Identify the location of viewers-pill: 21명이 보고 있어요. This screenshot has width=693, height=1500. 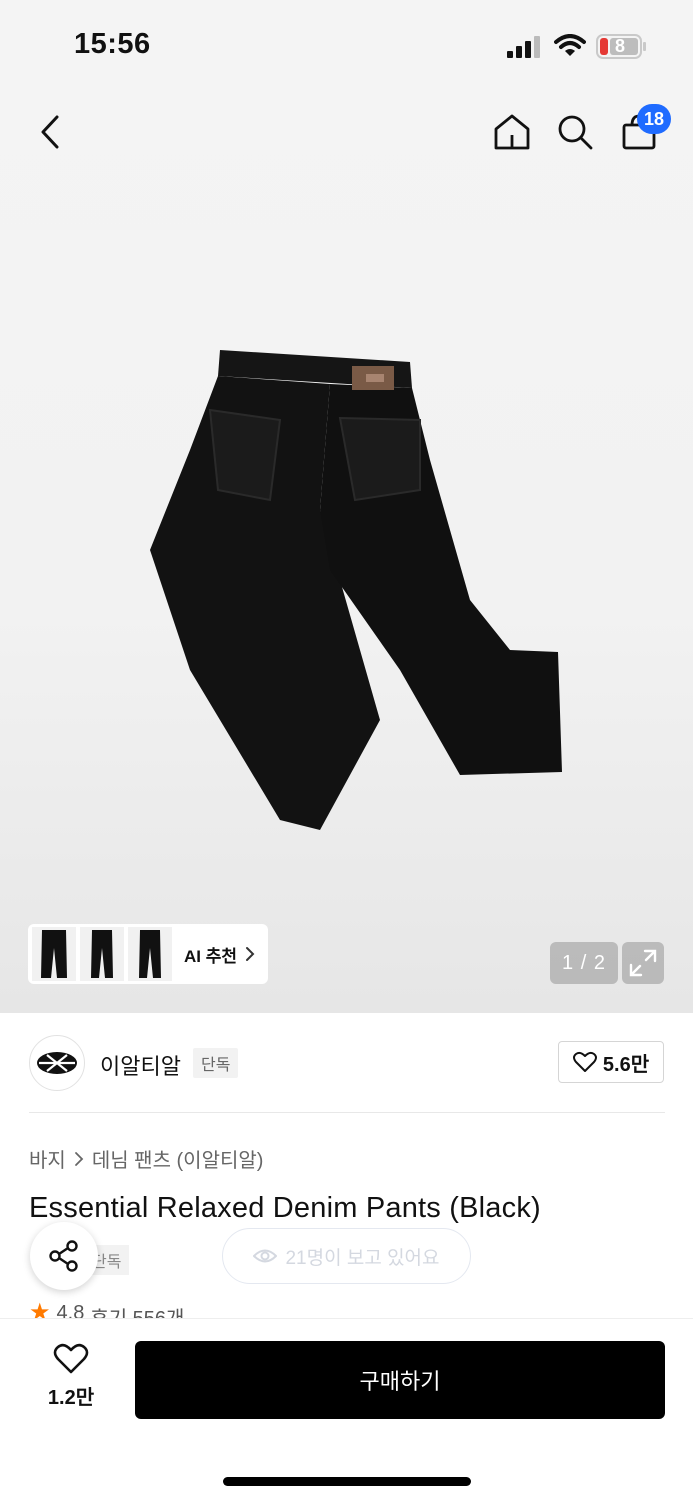
(346, 1256).